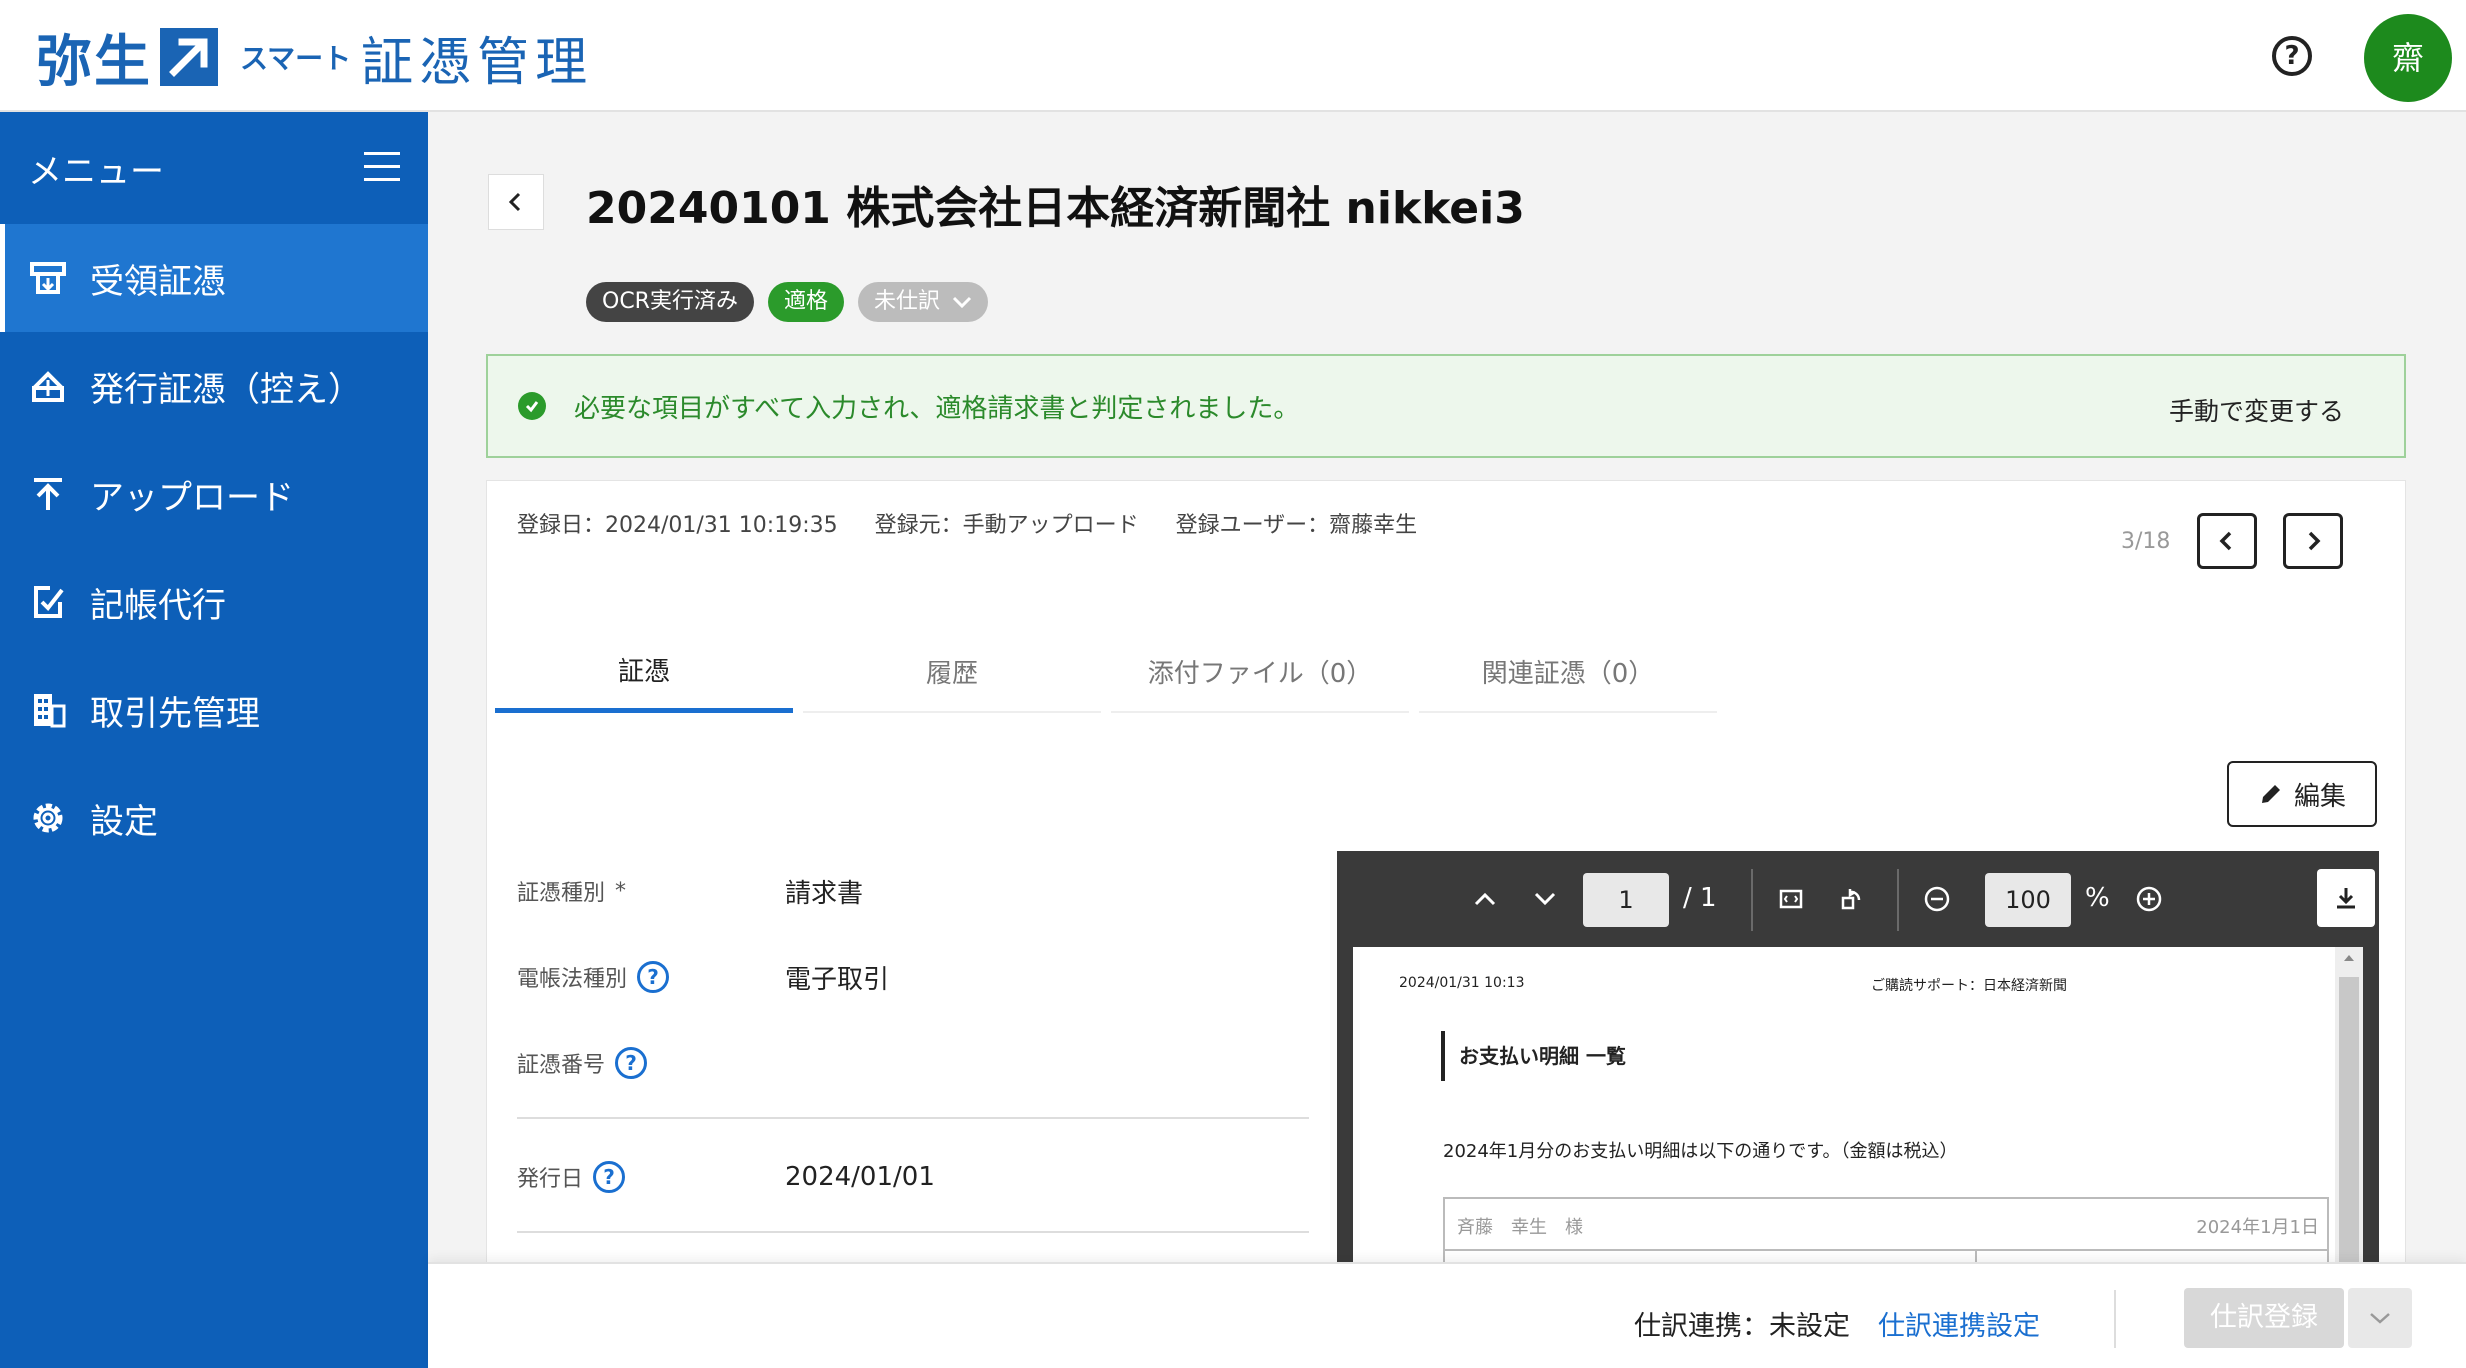 This screenshot has width=2466, height=1368. What do you see at coordinates (2349, 958) in the screenshot?
I see `scroll-up-icon` at bounding box center [2349, 958].